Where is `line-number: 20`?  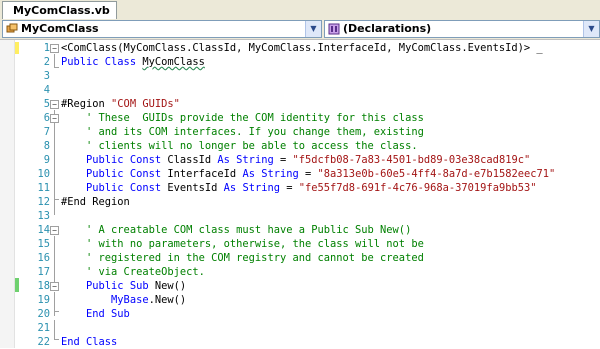 line-number: 20 is located at coordinates (43, 314).